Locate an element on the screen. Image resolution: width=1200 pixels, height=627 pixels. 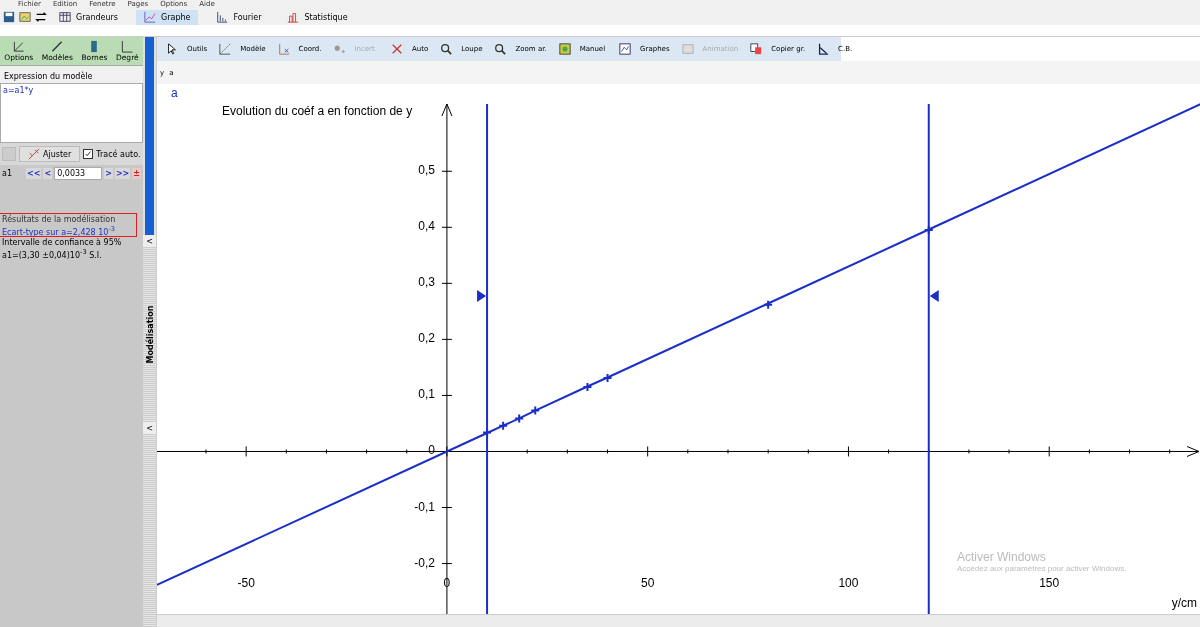
tick-label: -0,1 is located at coordinates (424, 506).